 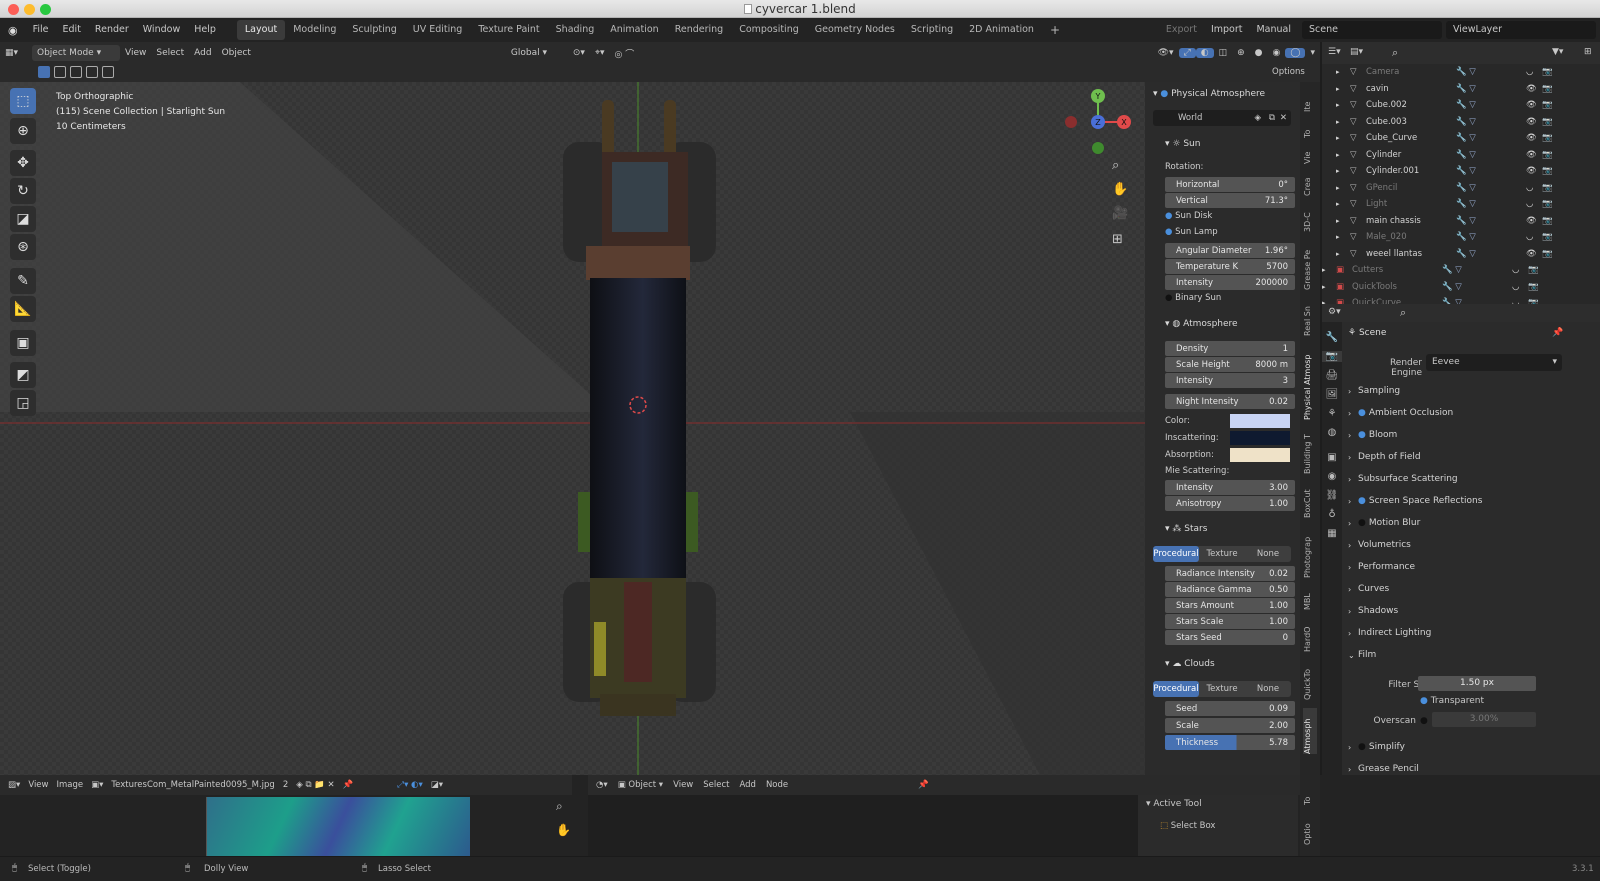 I want to click on select-mode-extend-icon, so click(x=60, y=72).